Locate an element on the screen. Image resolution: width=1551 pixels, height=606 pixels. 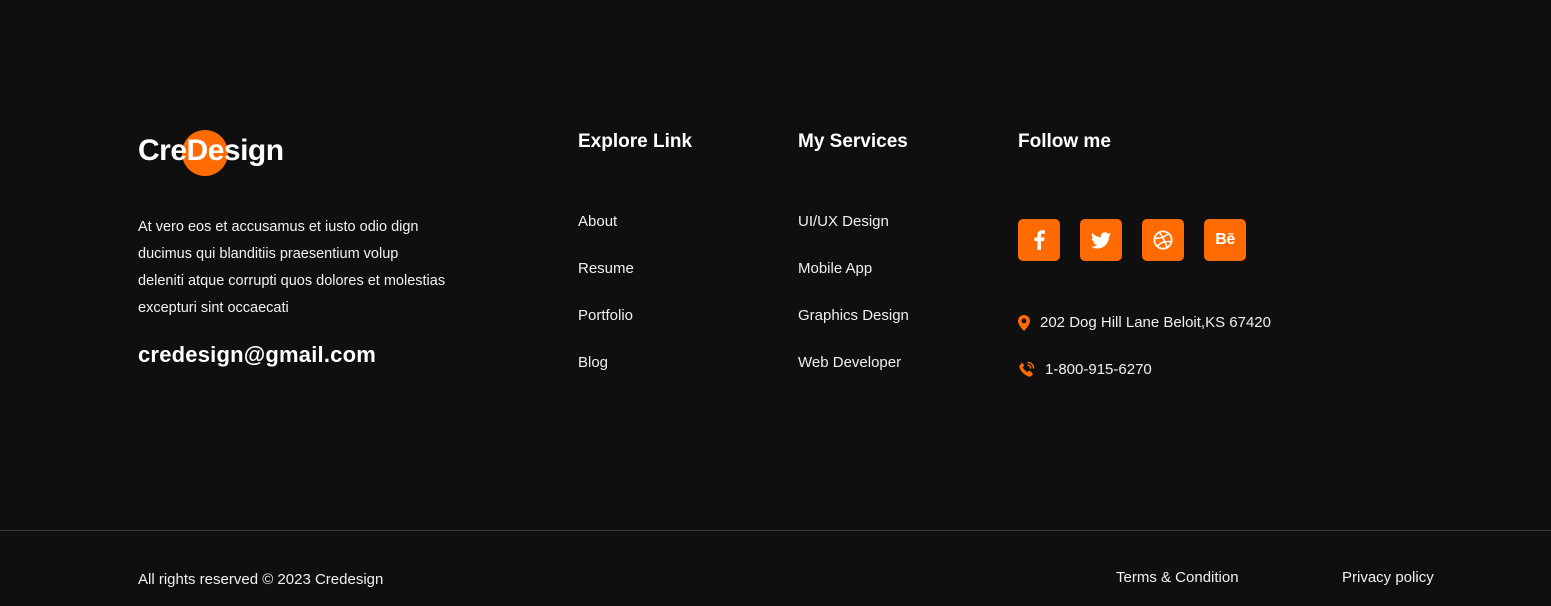
contact-email: credesign@gmail.com is located at coordinates (298, 355).